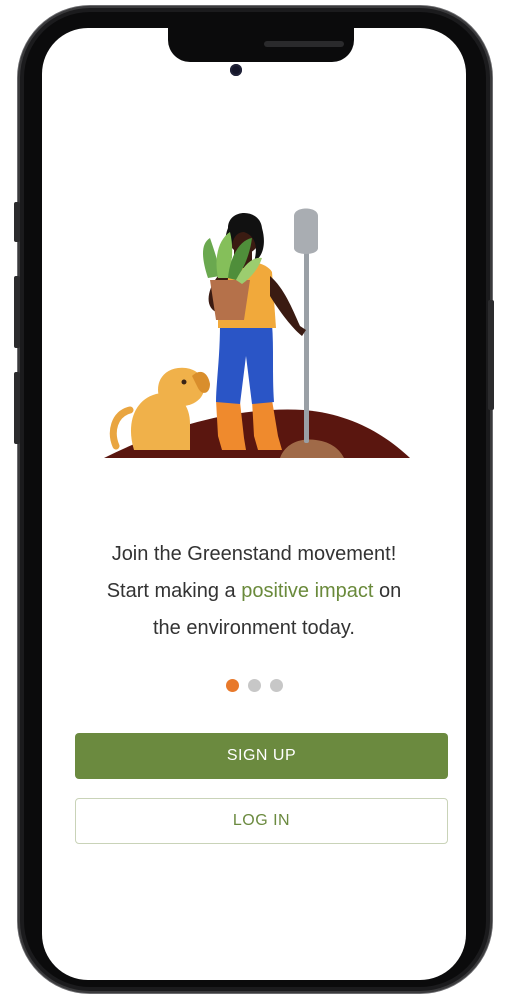  What do you see at coordinates (261, 821) in the screenshot?
I see `log-in-button: LOG IN` at bounding box center [261, 821].